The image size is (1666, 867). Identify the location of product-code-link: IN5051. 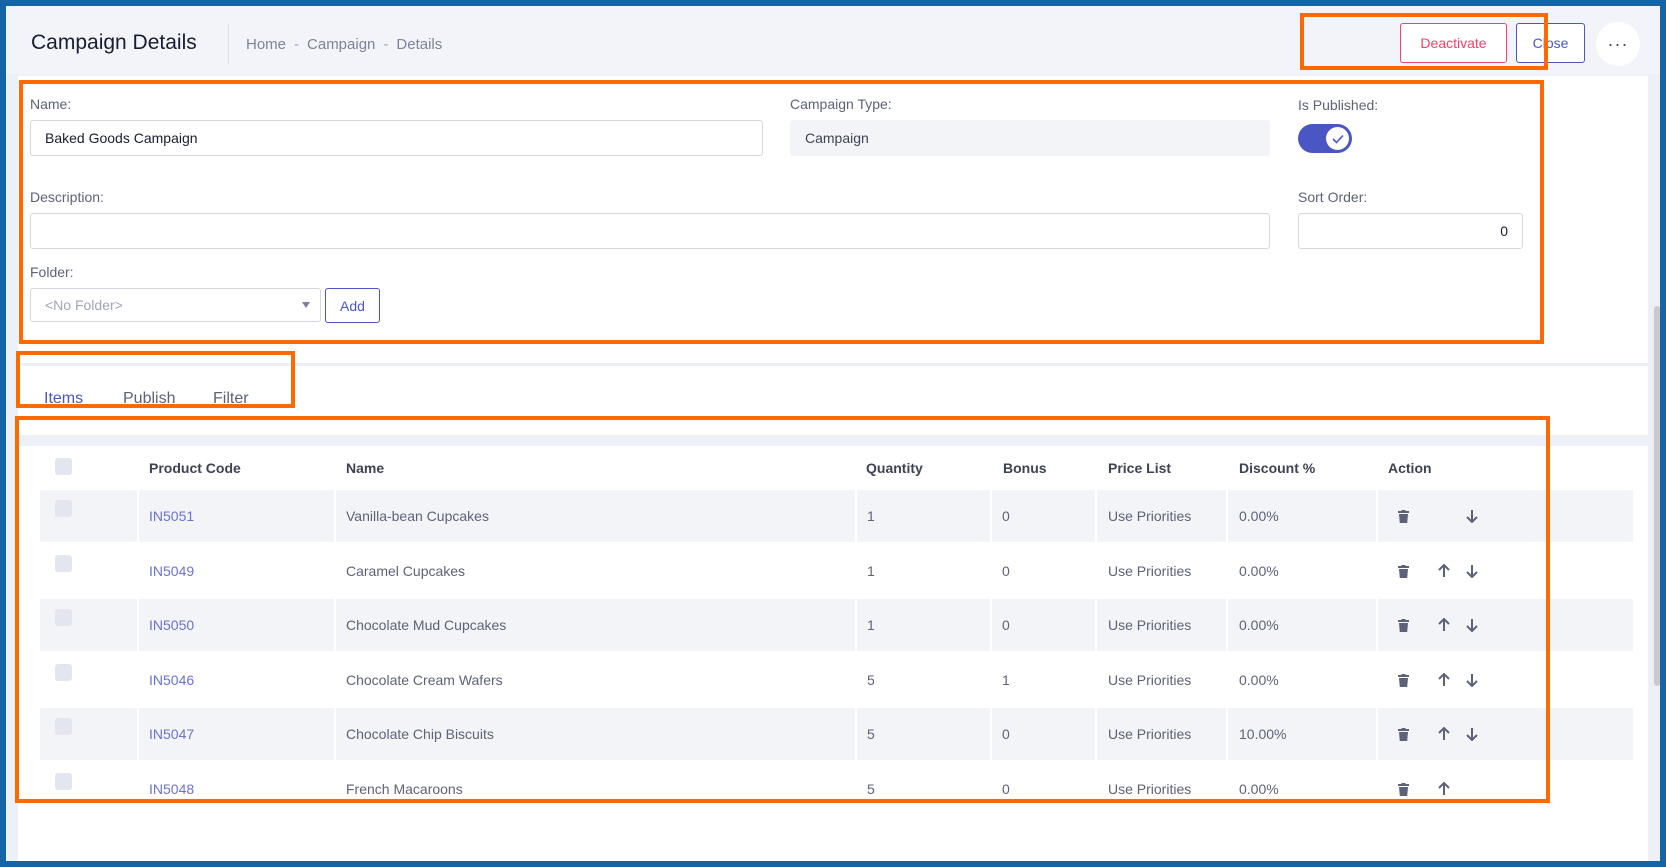
(171, 516).